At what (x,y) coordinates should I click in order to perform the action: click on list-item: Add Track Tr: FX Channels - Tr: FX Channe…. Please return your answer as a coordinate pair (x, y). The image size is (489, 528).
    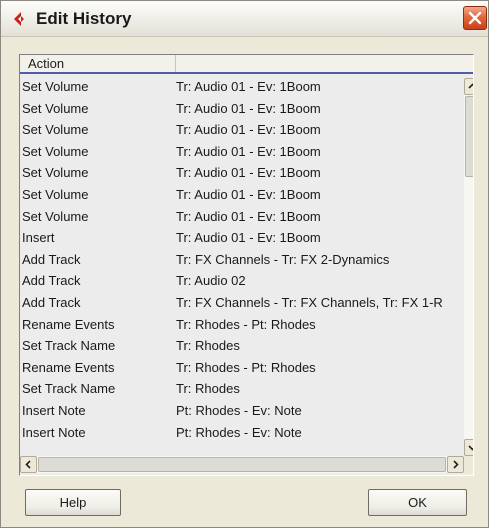
    Looking at the image, I should click on (242, 303).